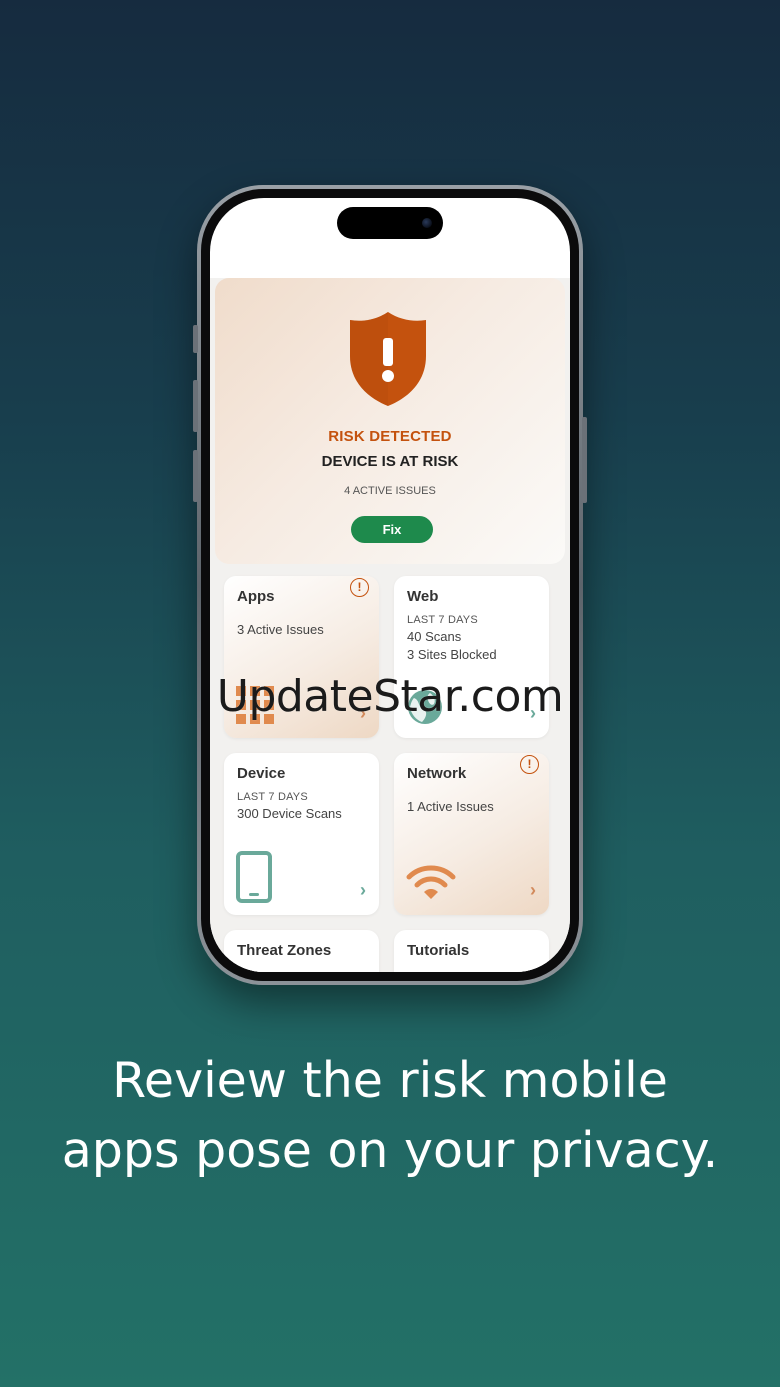 Image resolution: width=780 pixels, height=1387 pixels. Describe the element at coordinates (438, 950) in the screenshot. I see `tutorials-title: Tutorials` at that location.